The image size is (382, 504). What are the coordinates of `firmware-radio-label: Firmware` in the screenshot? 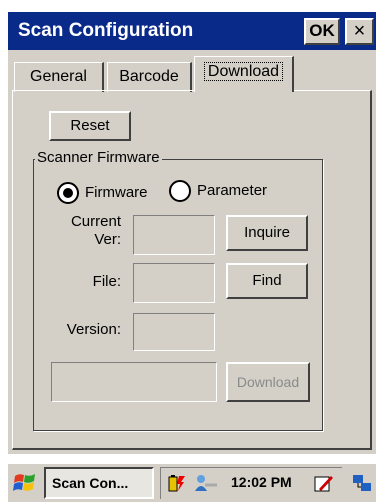 It's located at (116, 192).